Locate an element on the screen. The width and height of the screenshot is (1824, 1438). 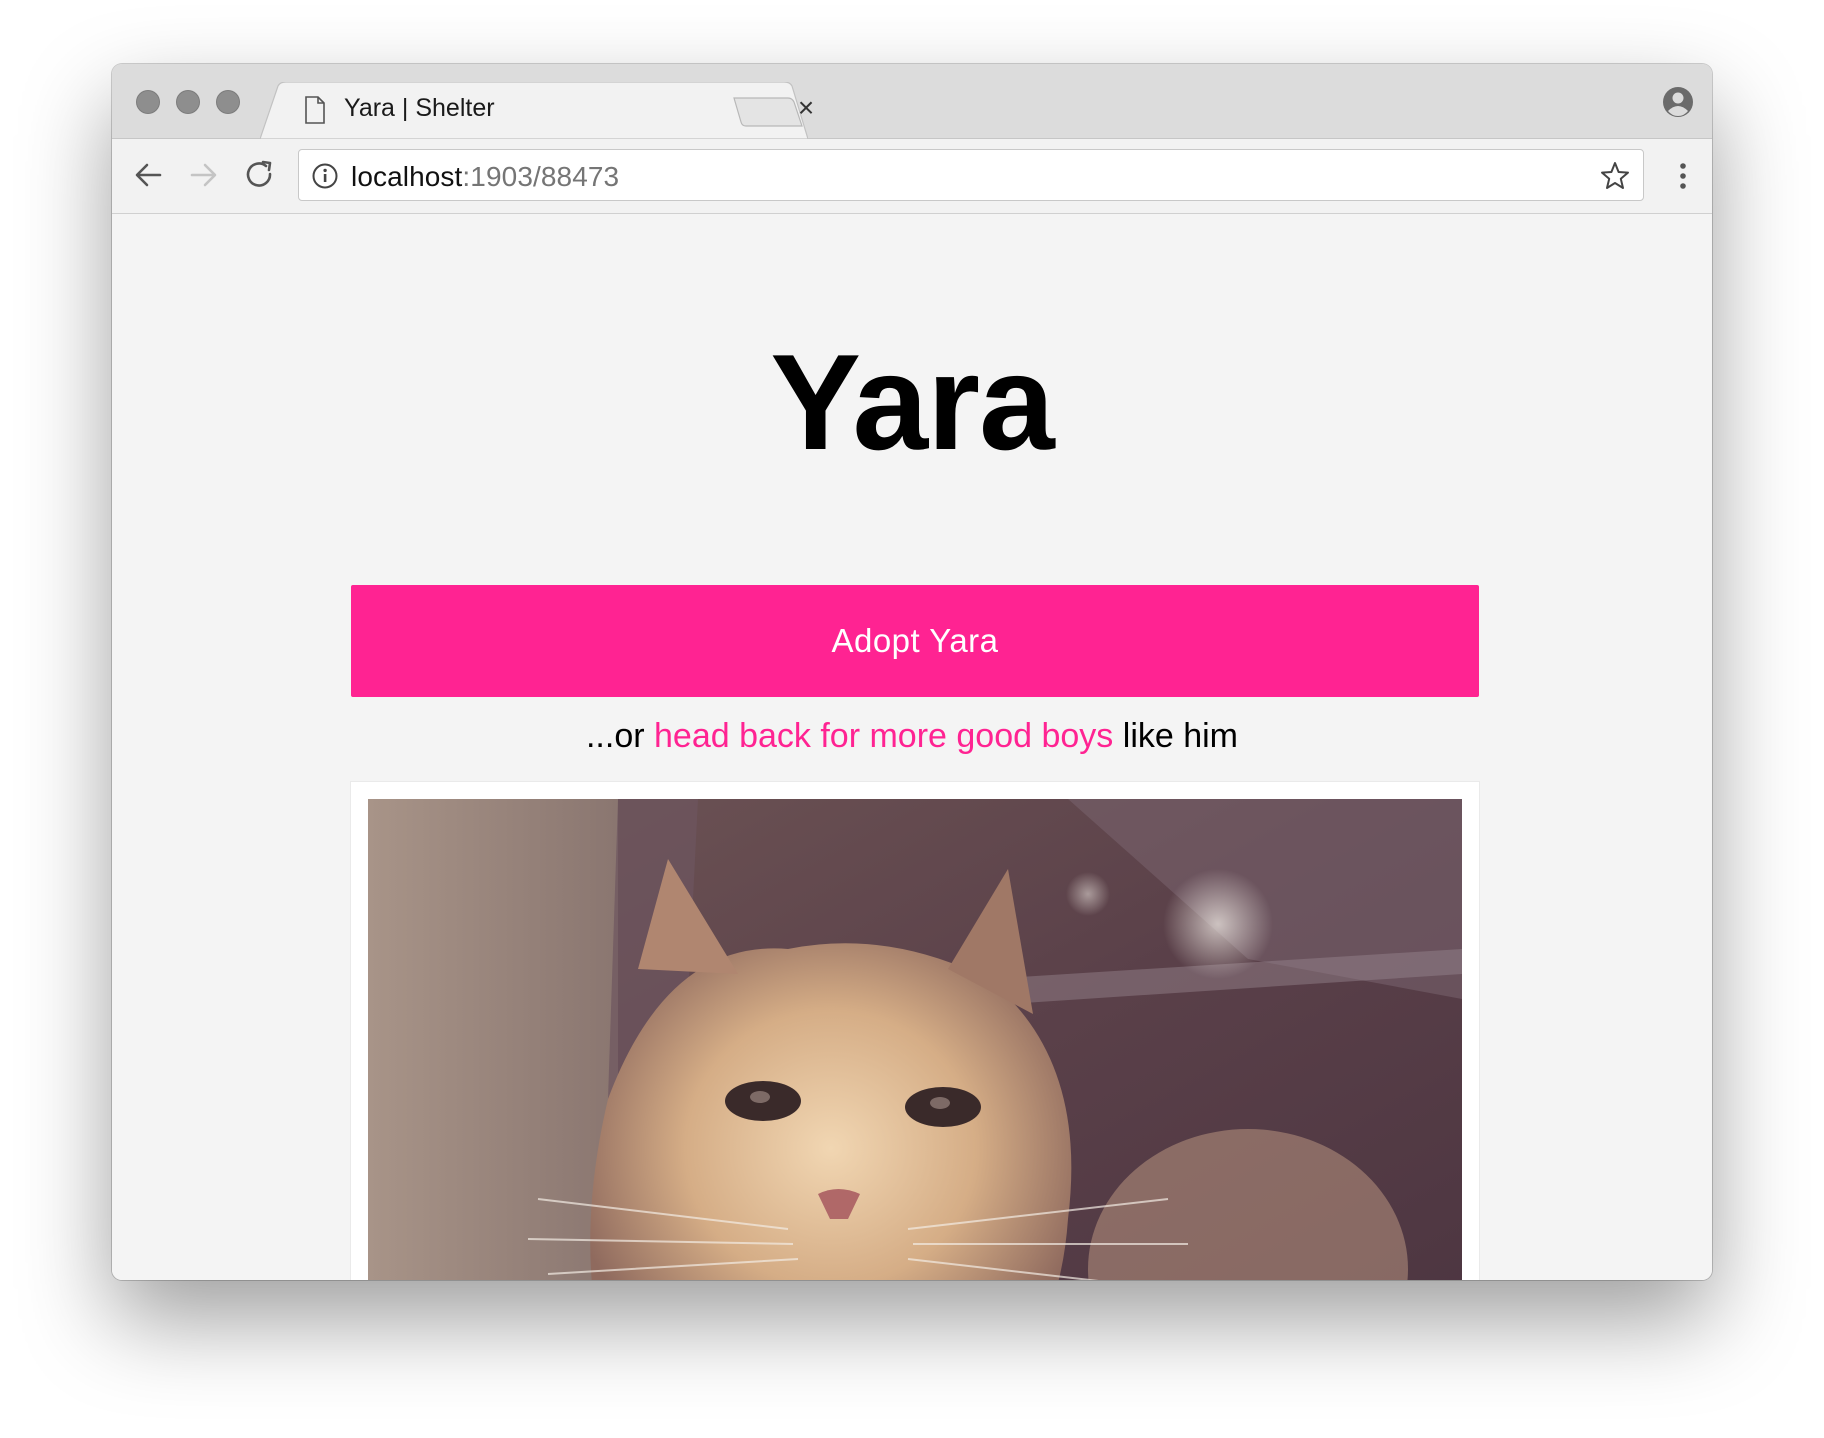
arrow-left-icon is located at coordinates (148, 175).